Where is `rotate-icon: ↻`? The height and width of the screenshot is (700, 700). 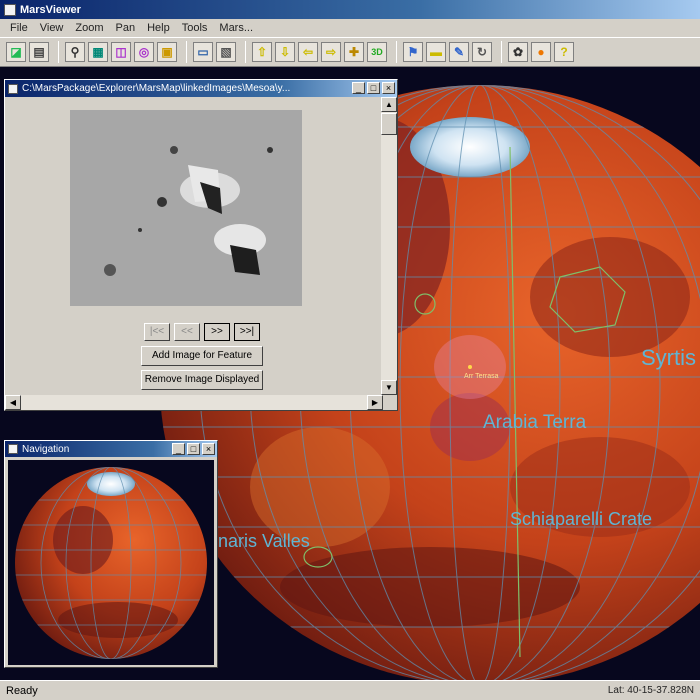
rotate-icon: ↻ is located at coordinates (482, 52).